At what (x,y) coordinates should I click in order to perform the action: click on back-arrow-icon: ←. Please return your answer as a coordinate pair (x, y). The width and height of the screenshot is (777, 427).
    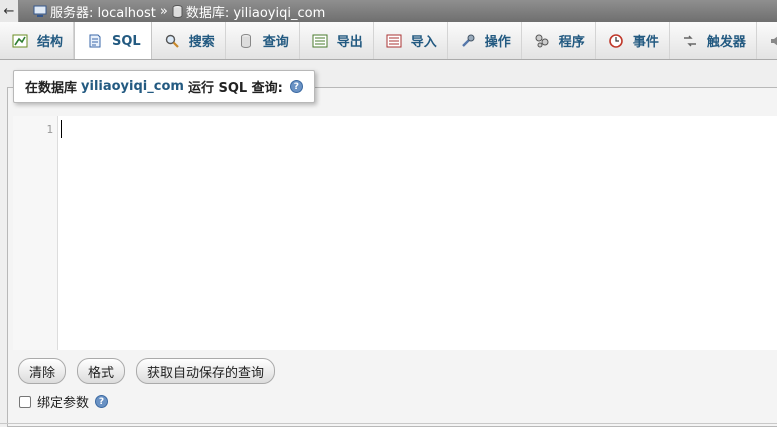
    Looking at the image, I should click on (9, 11).